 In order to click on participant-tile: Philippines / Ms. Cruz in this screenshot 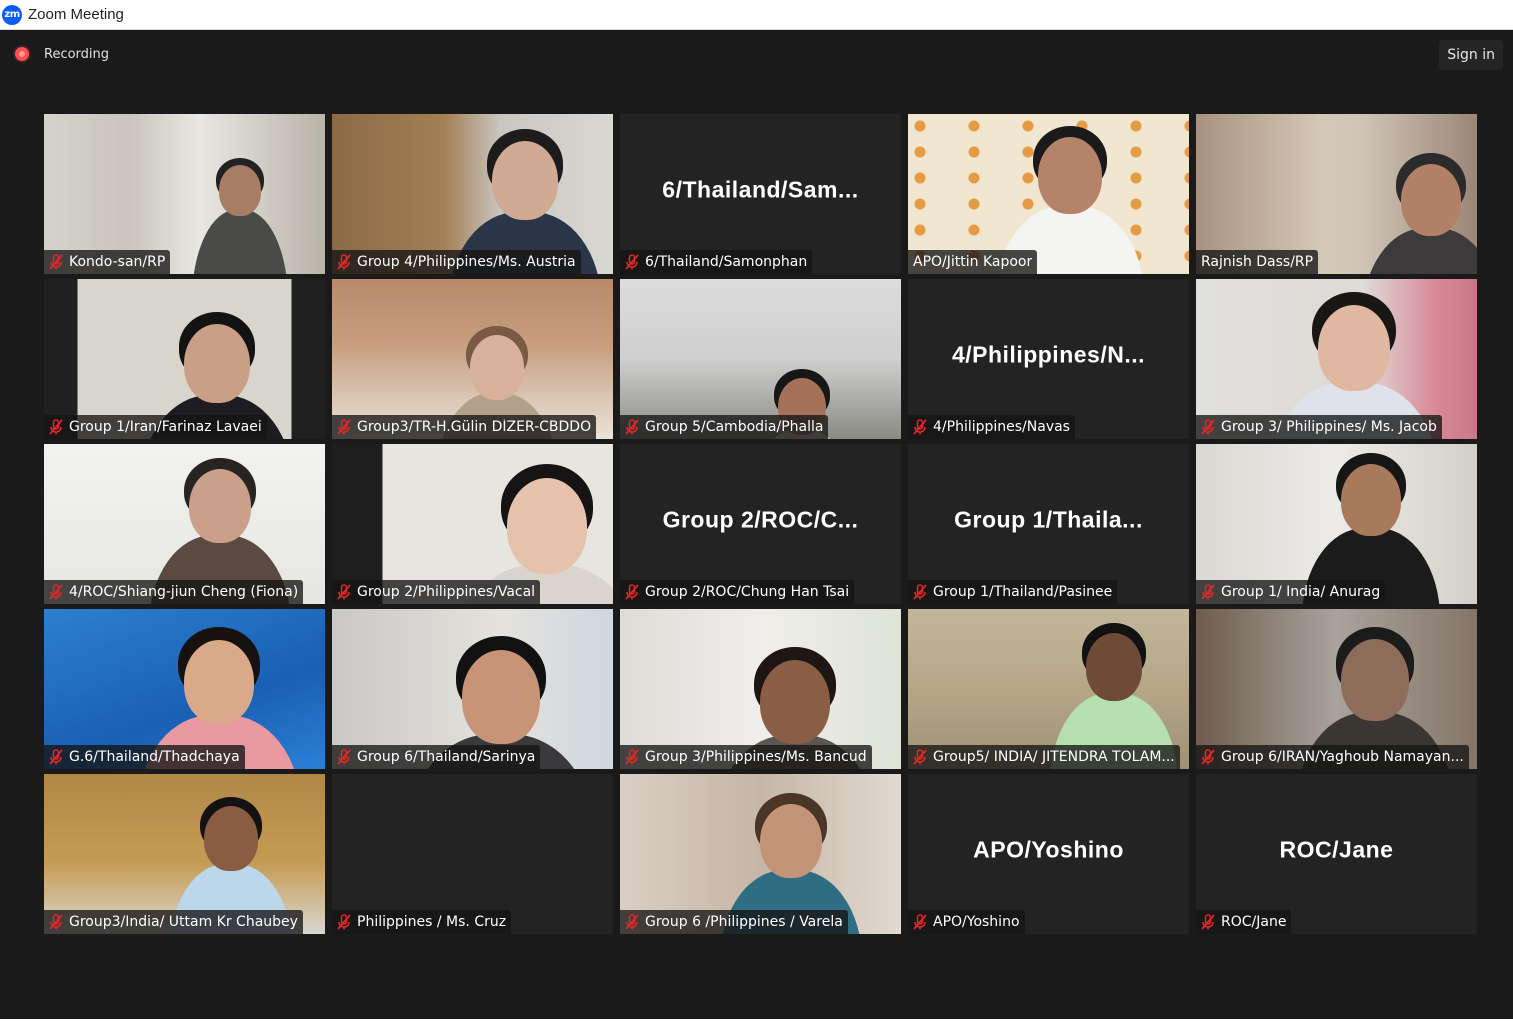, I will do `click(472, 854)`.